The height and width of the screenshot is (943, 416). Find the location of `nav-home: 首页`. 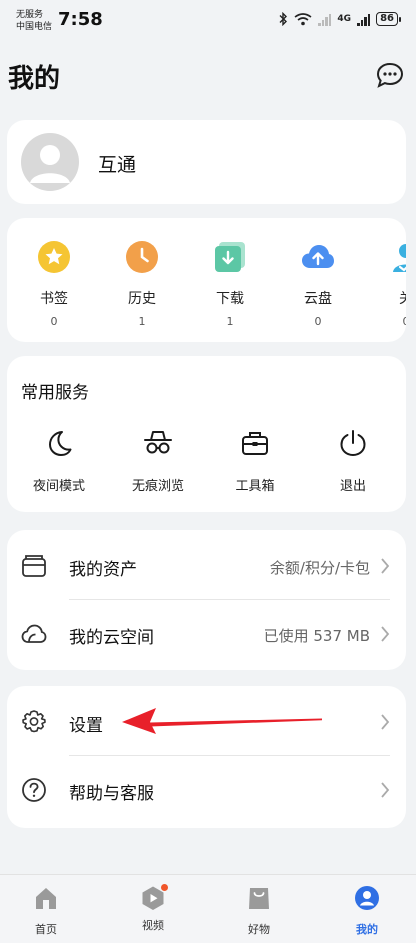

nav-home: 首页 is located at coordinates (46, 911).